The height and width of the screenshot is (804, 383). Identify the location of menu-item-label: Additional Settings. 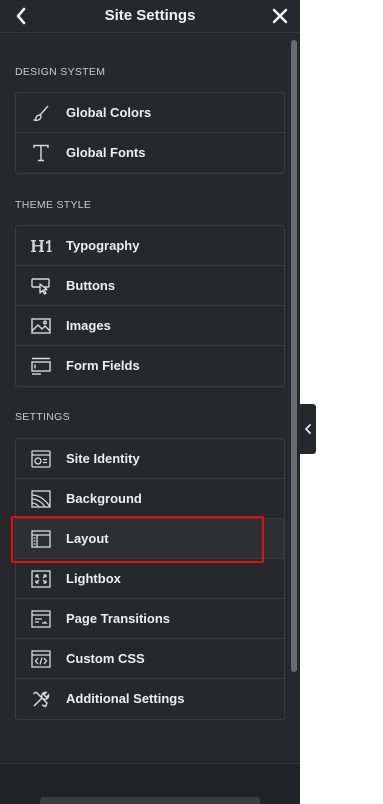
(125, 698).